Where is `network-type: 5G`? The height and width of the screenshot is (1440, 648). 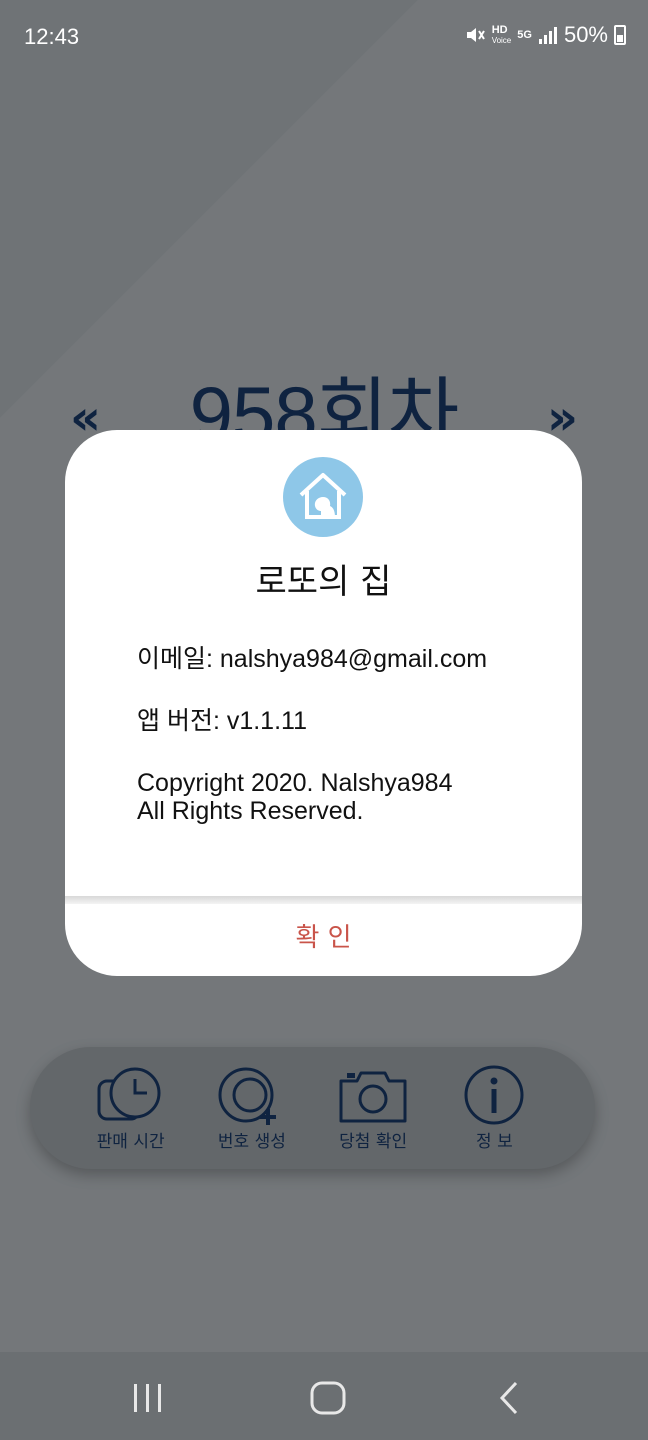
network-type: 5G is located at coordinates (524, 35).